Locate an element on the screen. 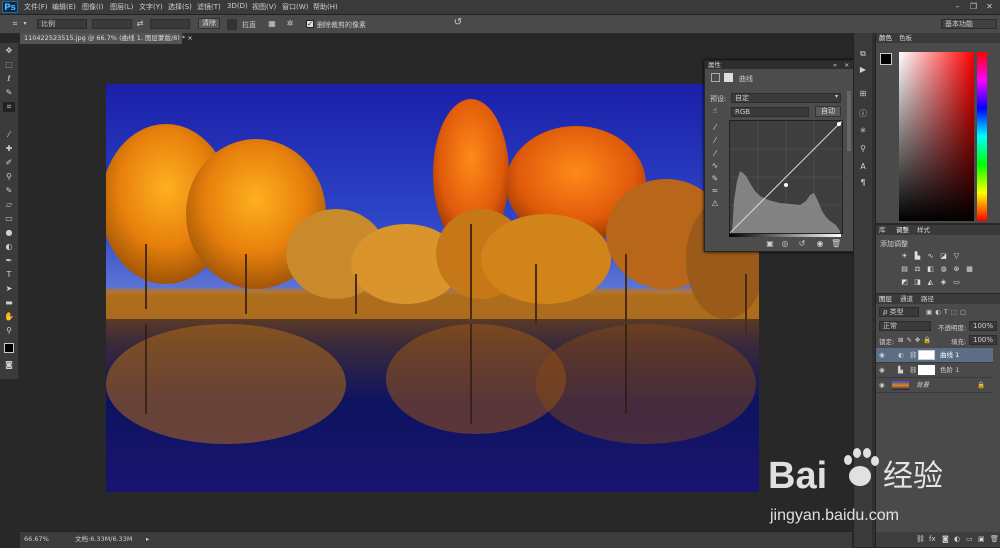 Image resolution: width=1000 pixels, height=548 pixels. color-field is located at coordinates (936, 136).